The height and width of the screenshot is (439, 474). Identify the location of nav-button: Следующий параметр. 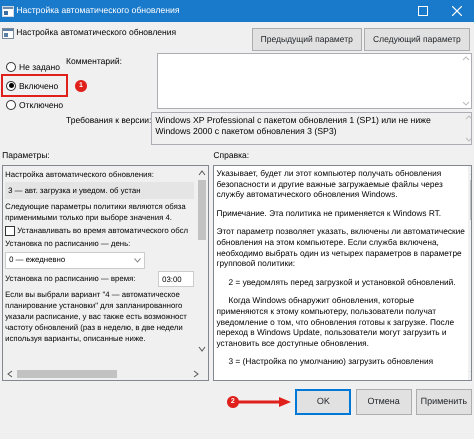
(417, 40).